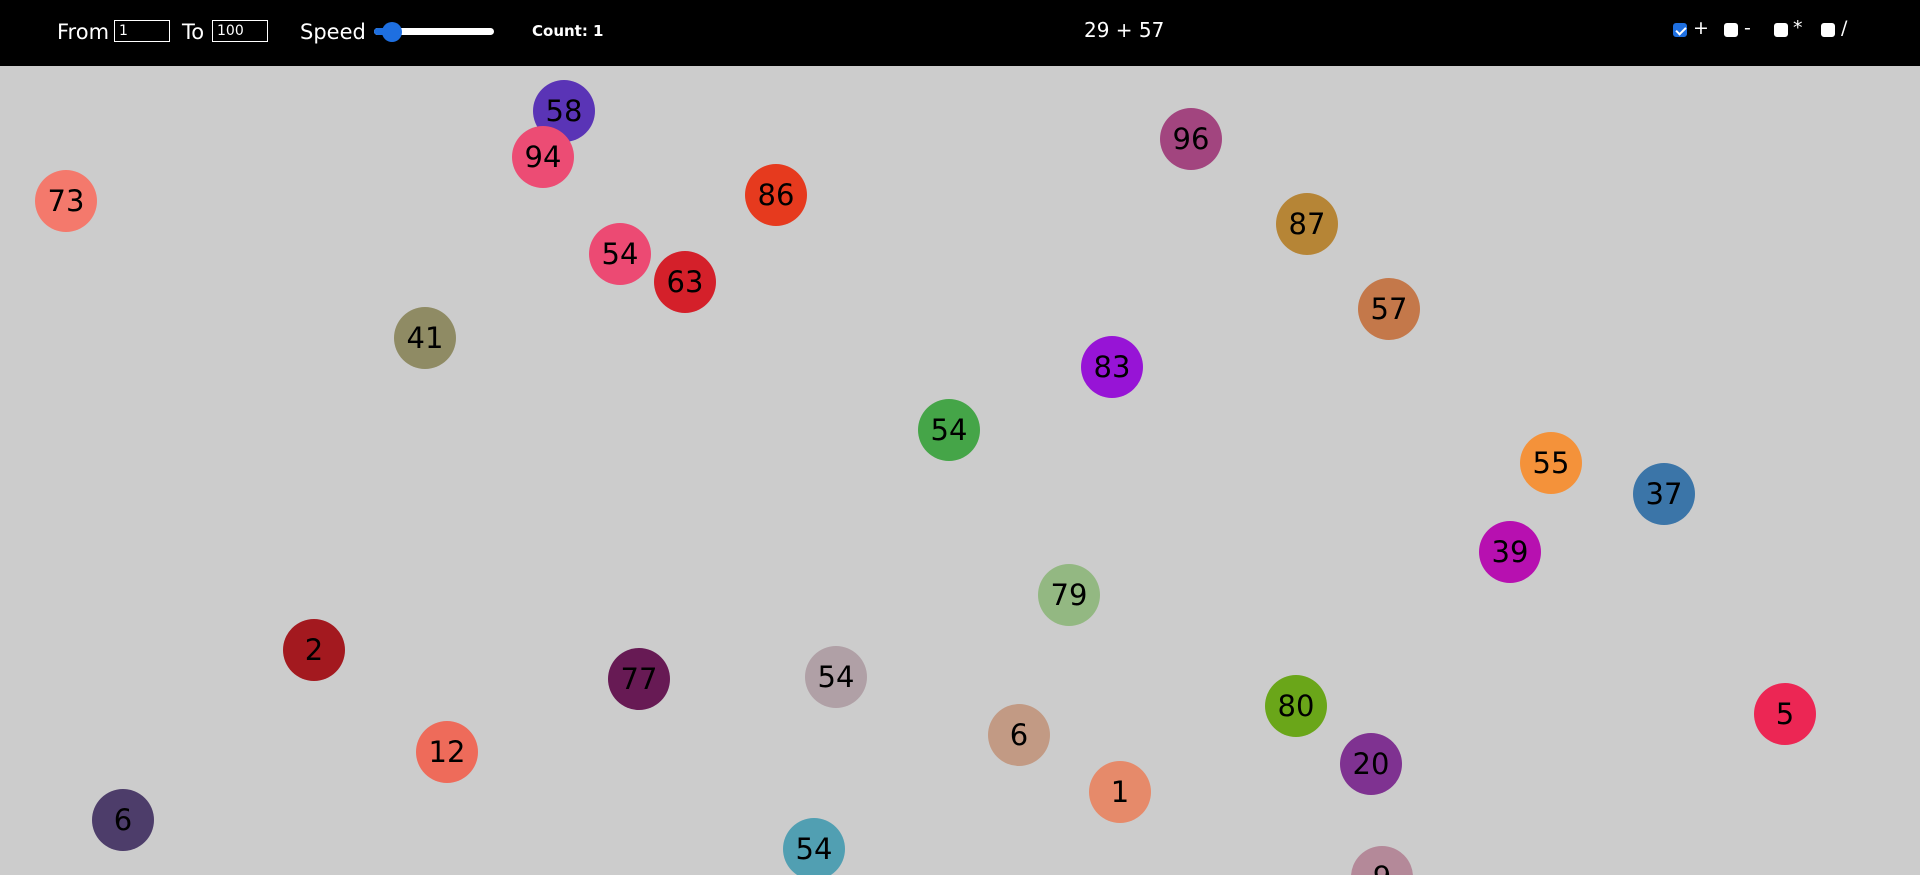 The image size is (1920, 875). What do you see at coordinates (392, 32) in the screenshot?
I see `speed-slider-thumb` at bounding box center [392, 32].